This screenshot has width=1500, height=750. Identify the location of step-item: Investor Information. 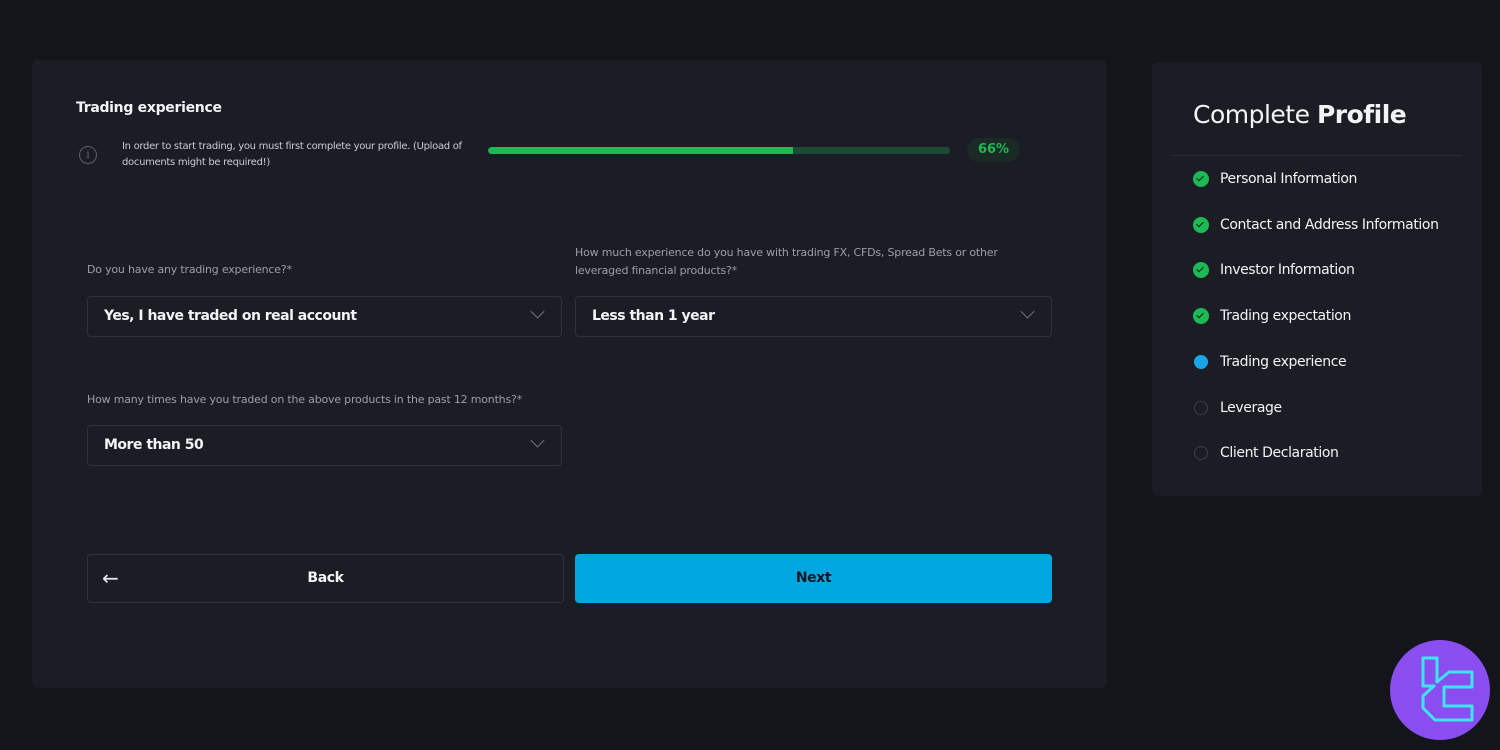
(1274, 270).